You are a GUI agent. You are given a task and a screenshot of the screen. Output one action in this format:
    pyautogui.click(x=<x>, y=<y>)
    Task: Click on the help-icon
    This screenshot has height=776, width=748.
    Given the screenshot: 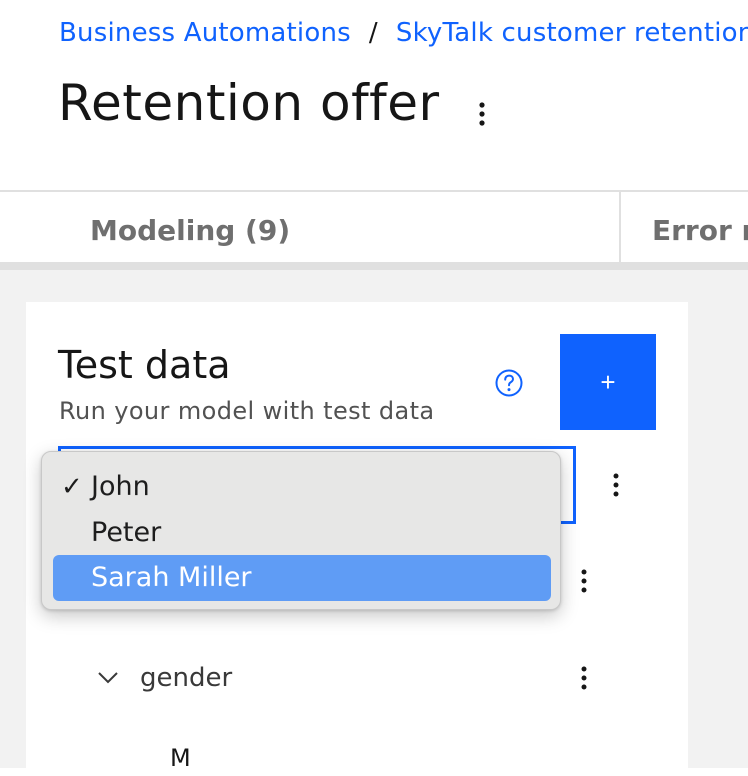 What is the action you would take?
    pyautogui.click(x=509, y=383)
    